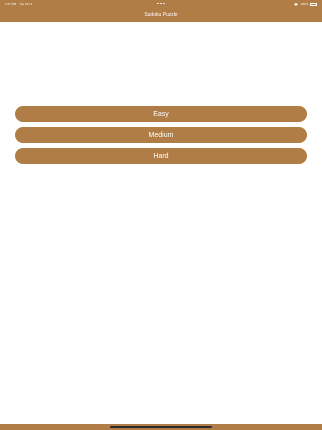  Describe the element at coordinates (296, 4) in the screenshot. I see `wifi-icon` at that location.